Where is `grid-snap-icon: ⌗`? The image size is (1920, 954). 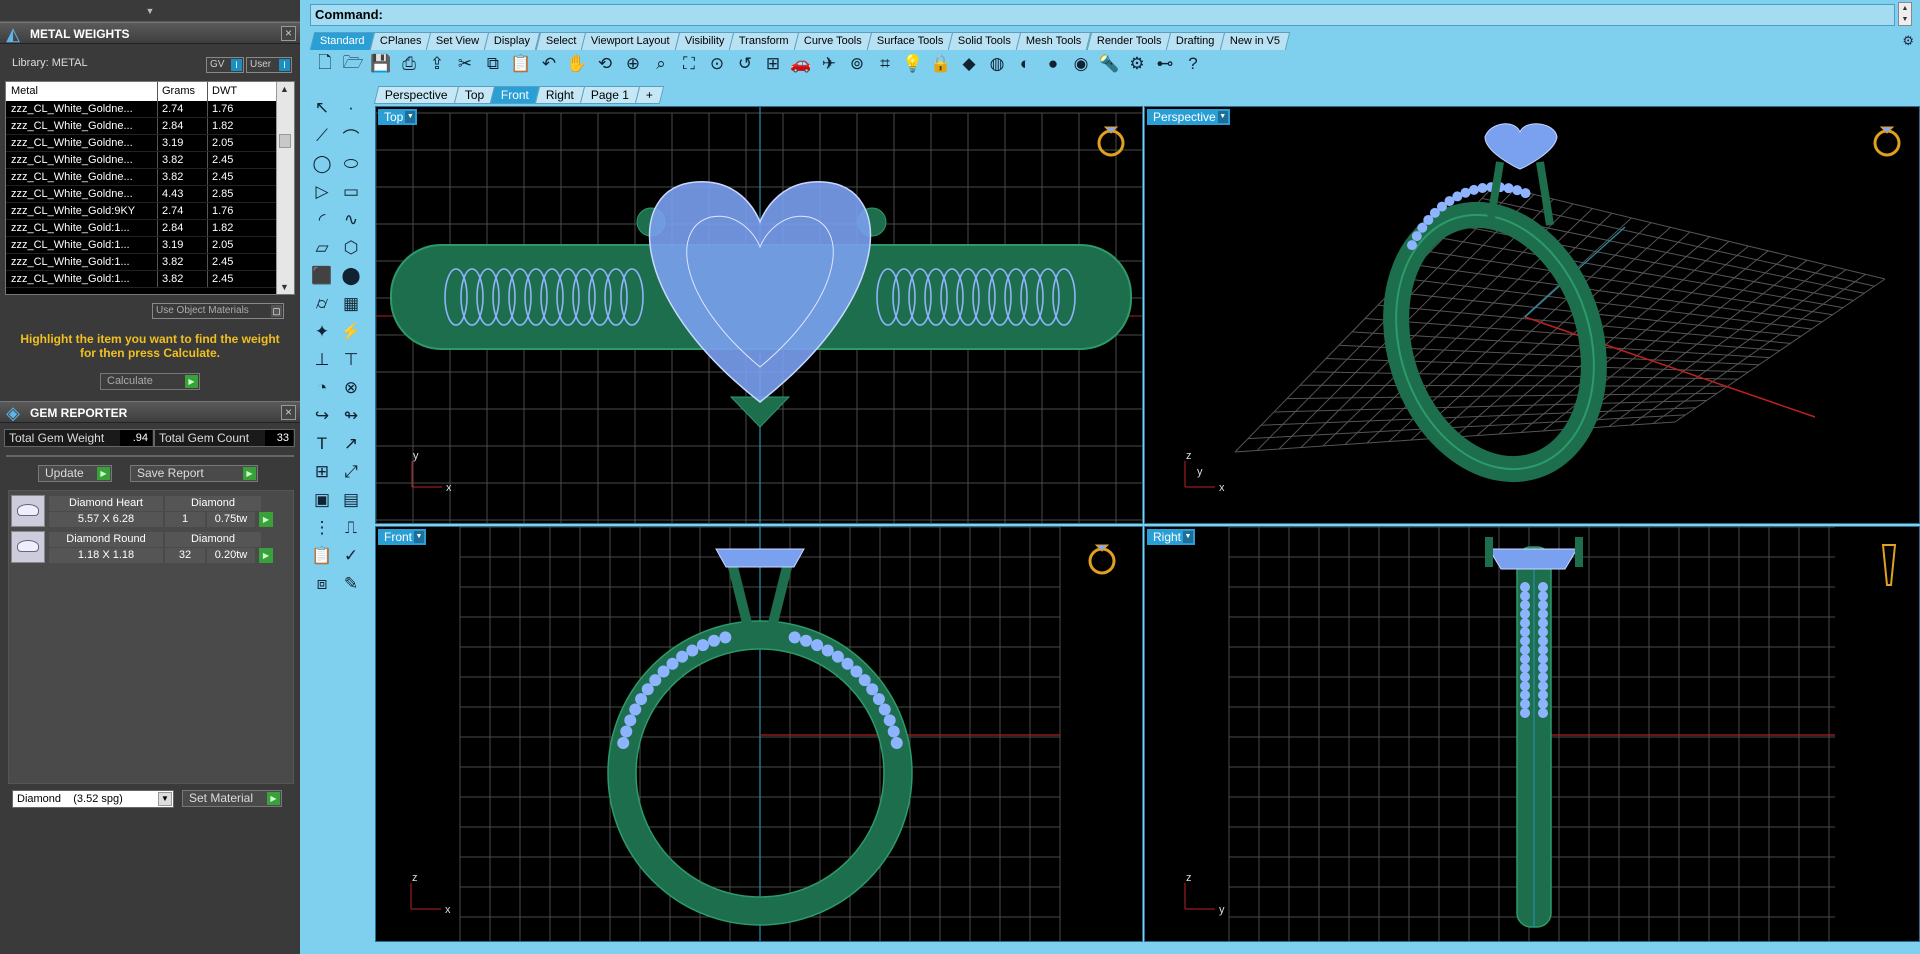 grid-snap-icon: ⌗ is located at coordinates (885, 64).